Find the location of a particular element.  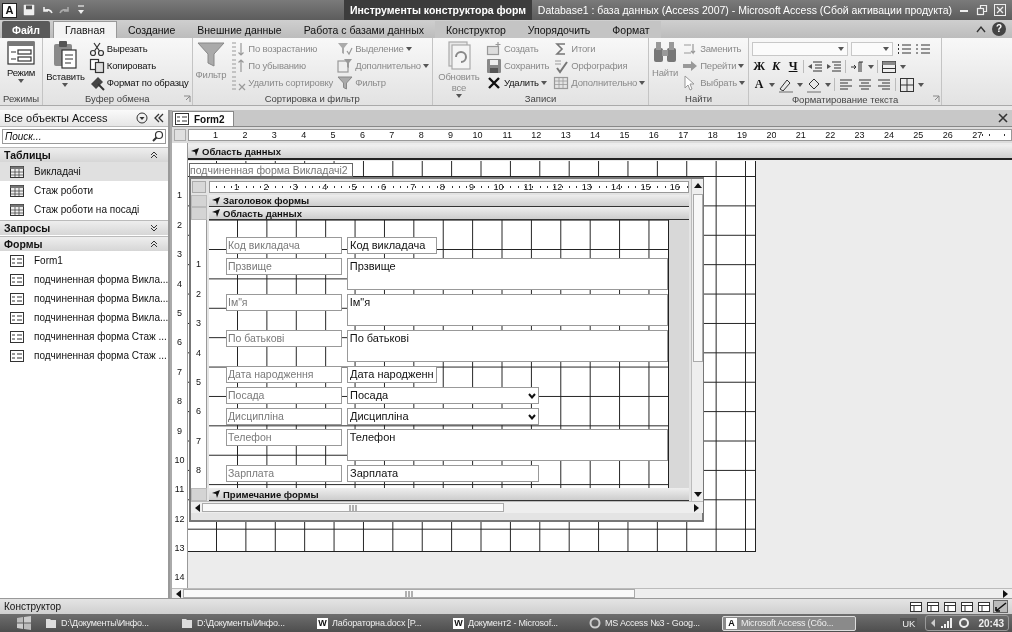

nav-item: Викладачі is located at coordinates (84, 171).